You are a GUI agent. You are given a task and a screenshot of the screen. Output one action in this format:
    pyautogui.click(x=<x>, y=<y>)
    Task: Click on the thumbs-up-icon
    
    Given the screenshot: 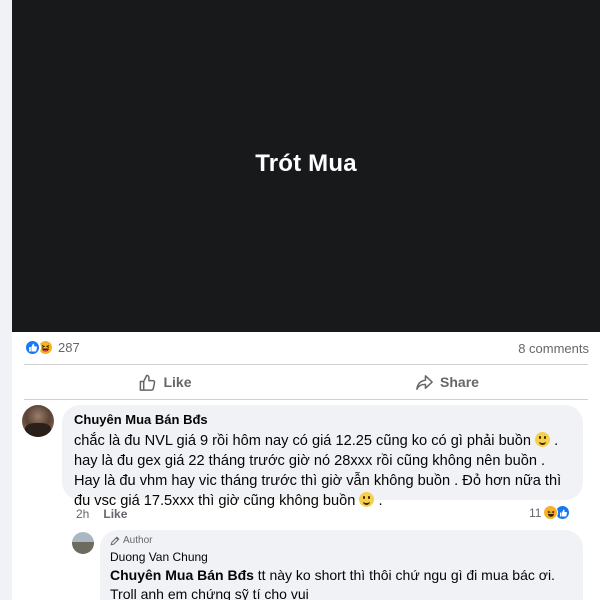 What is the action you would take?
    pyautogui.click(x=148, y=382)
    